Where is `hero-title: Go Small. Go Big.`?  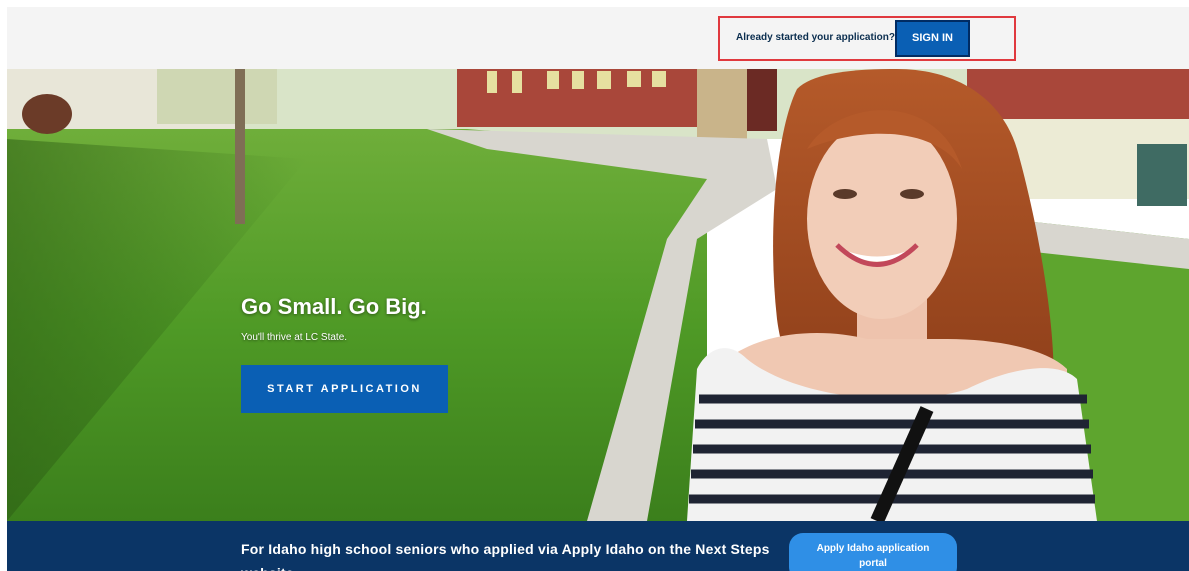 hero-title: Go Small. Go Big. is located at coordinates (334, 306).